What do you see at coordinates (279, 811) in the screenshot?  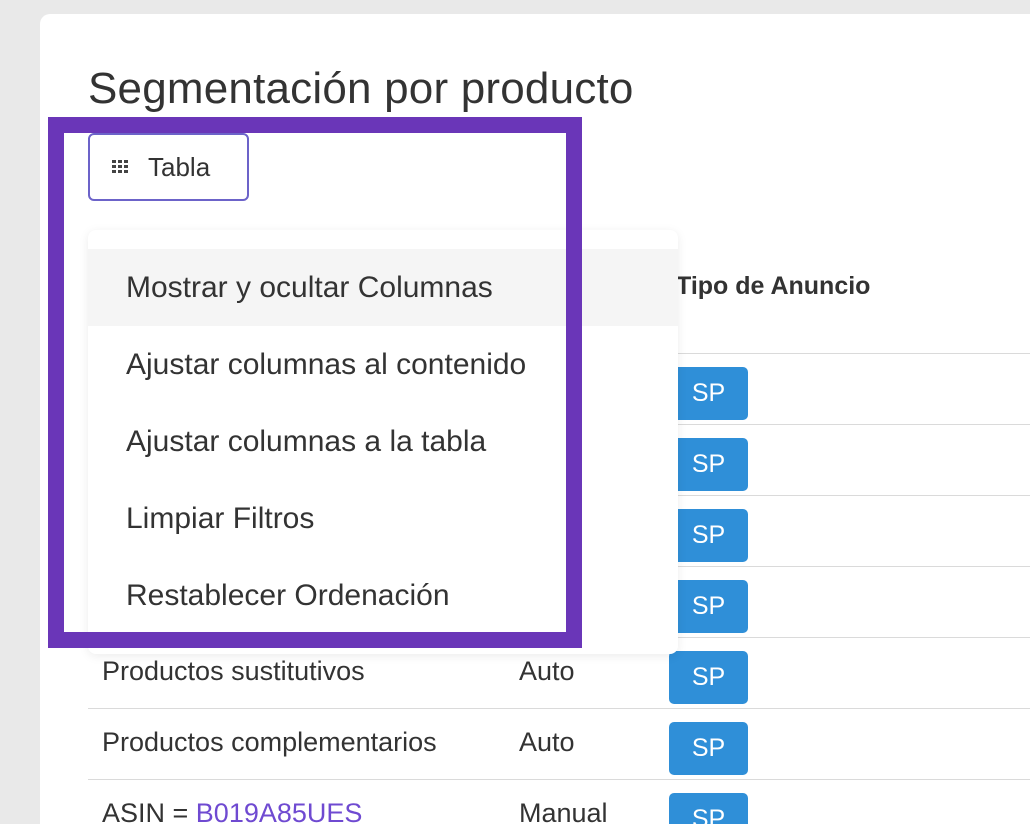 I see `asin-link: B019A85UES` at bounding box center [279, 811].